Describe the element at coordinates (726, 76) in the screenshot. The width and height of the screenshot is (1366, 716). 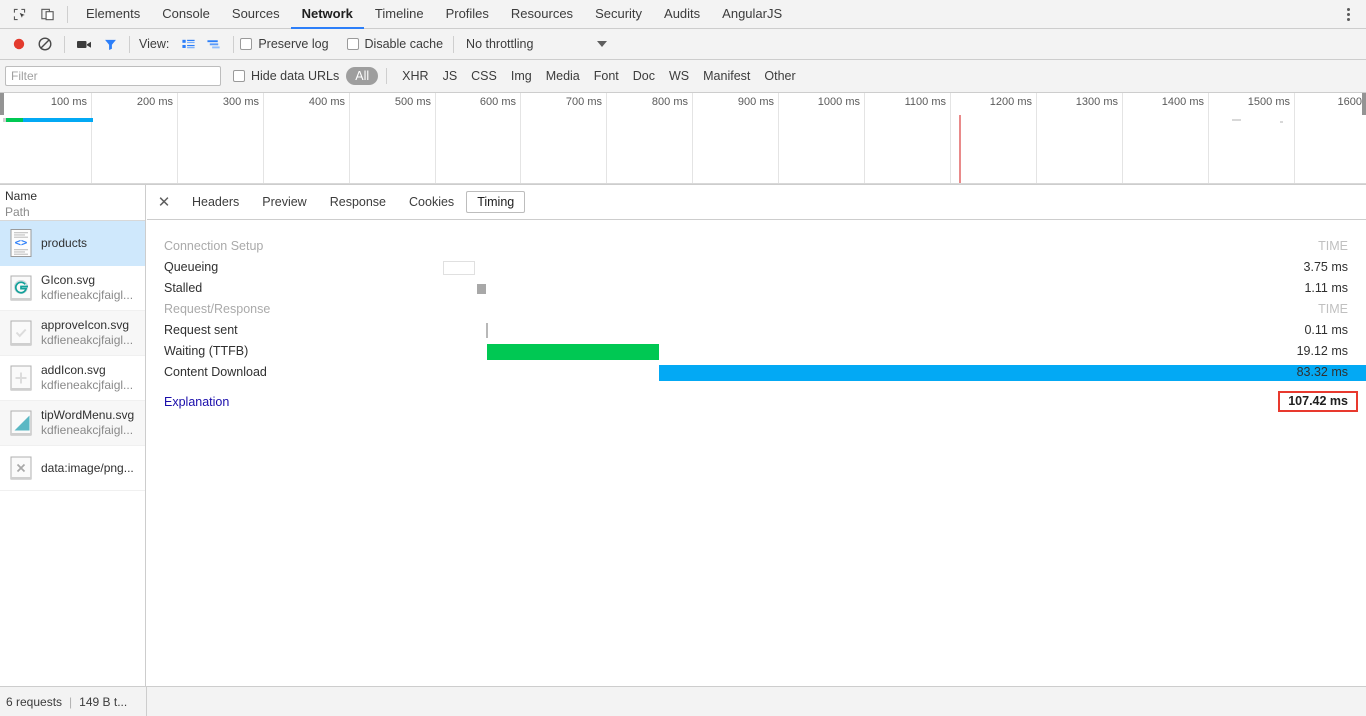
I see `filter-type-manifest: Manifest` at that location.